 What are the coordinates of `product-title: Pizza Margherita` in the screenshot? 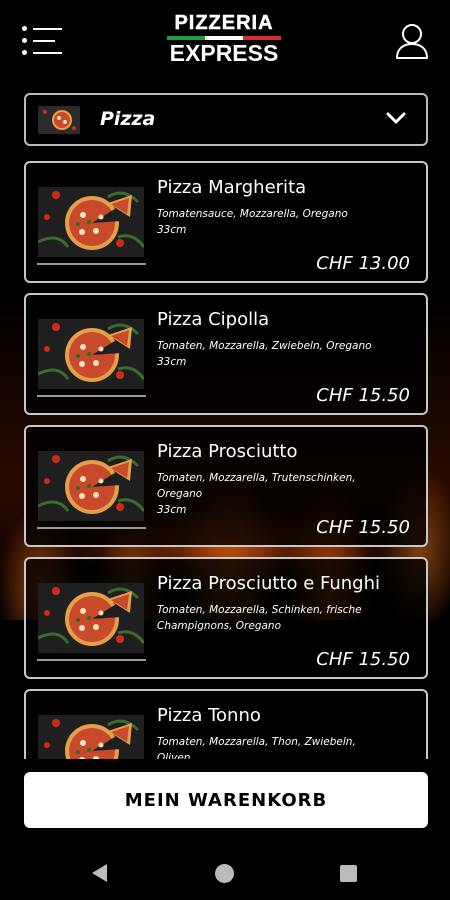 It's located at (232, 187).